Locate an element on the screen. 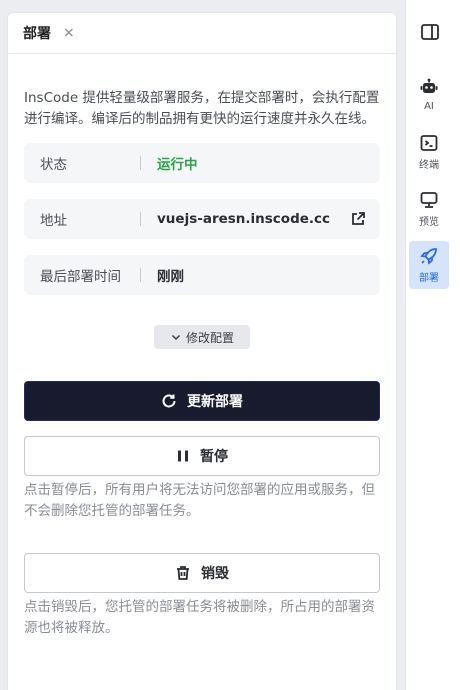  sidebar-item-terminal: 终端 is located at coordinates (429, 152).